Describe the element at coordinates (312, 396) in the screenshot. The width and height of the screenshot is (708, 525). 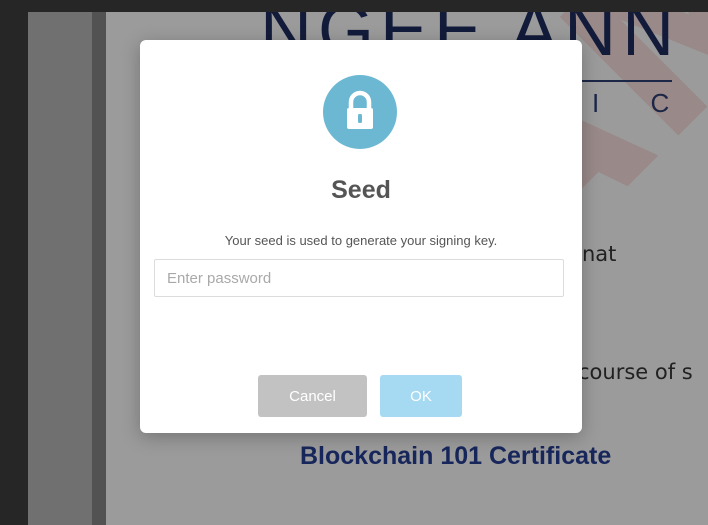
I see `cancel-button: Cancel` at that location.